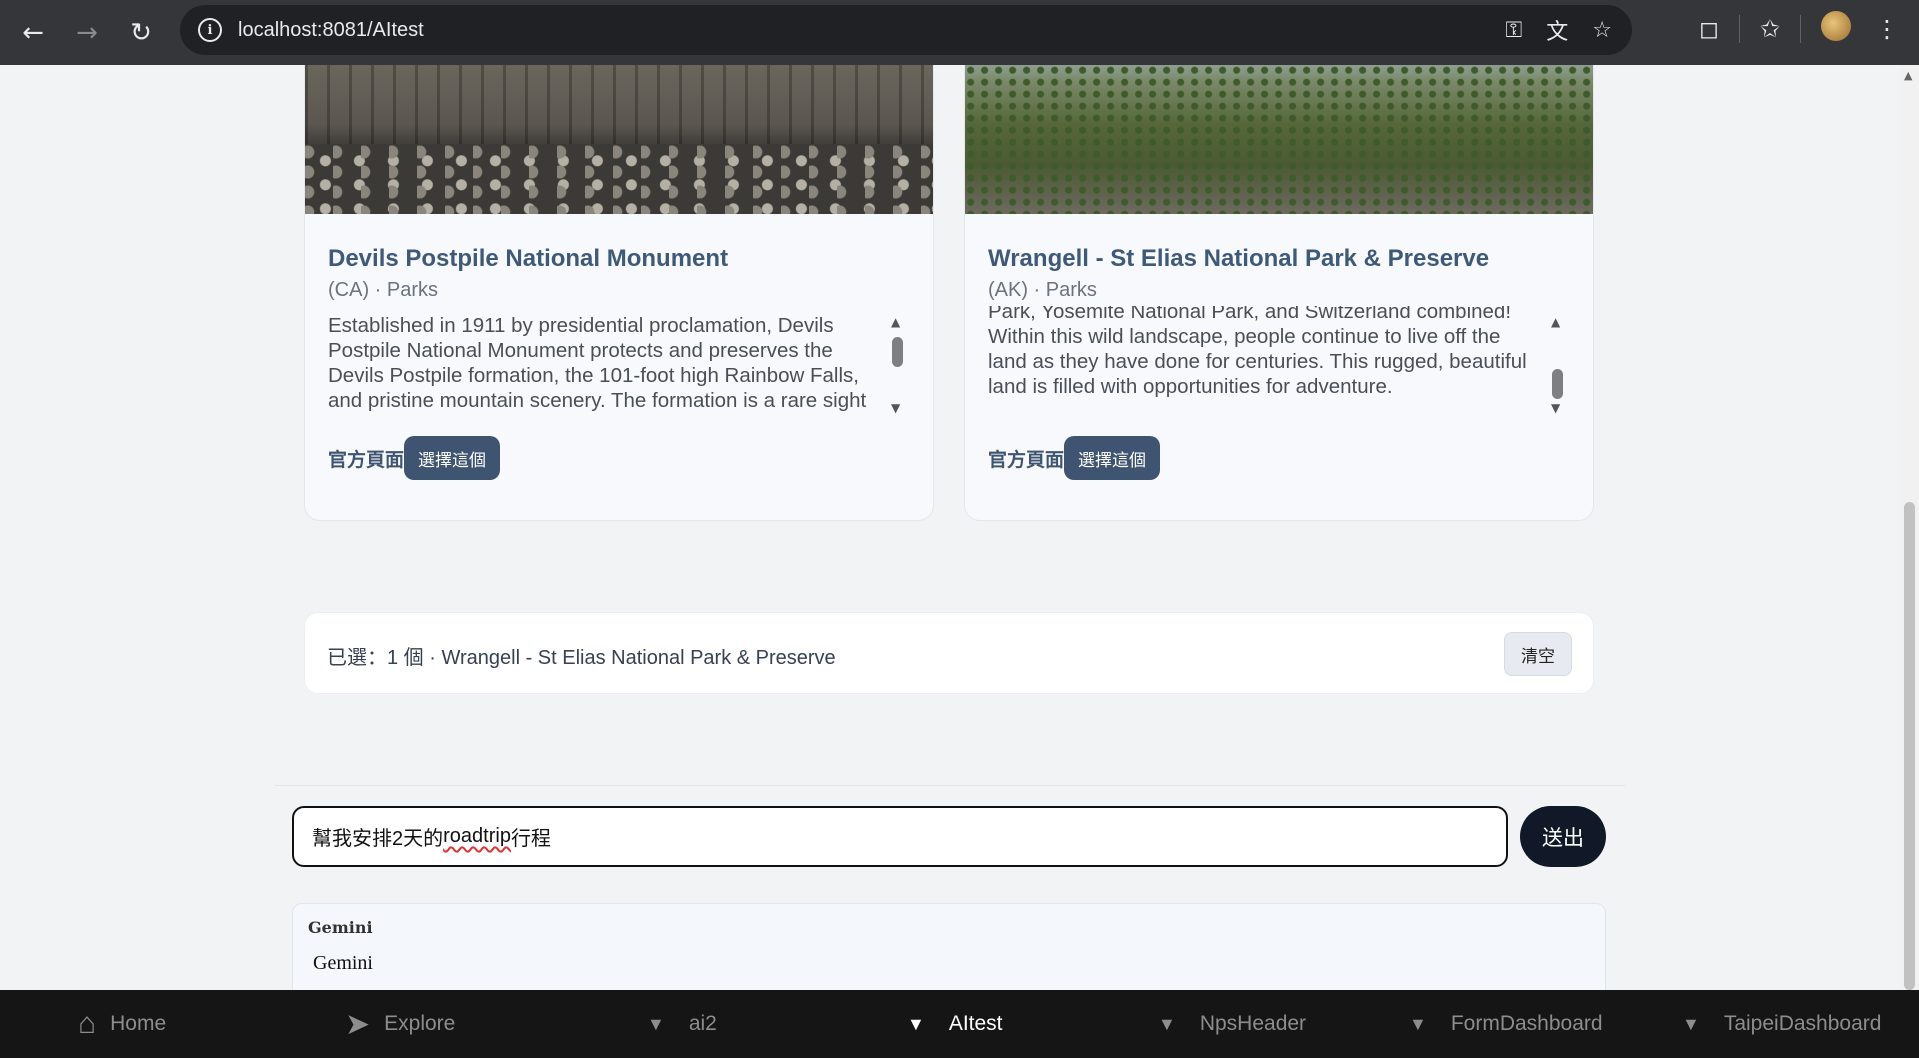 This screenshot has width=1919, height=1058. What do you see at coordinates (1042, 290) in the screenshot?
I see `park-subtitle: (AK) · Parks` at bounding box center [1042, 290].